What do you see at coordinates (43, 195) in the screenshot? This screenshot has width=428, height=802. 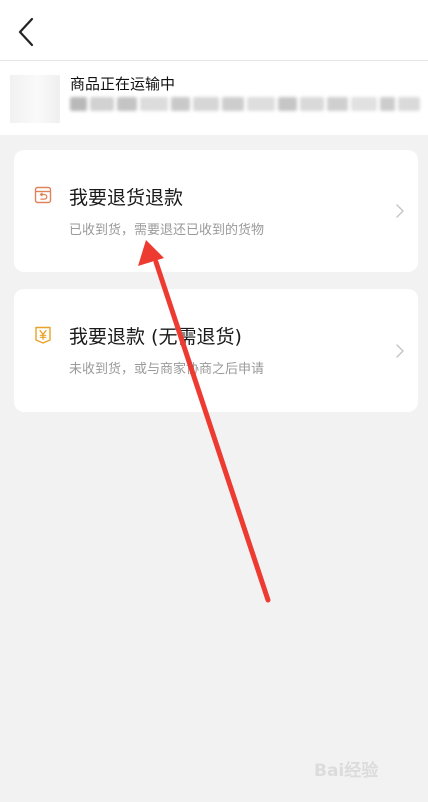 I see `return-box-icon` at bounding box center [43, 195].